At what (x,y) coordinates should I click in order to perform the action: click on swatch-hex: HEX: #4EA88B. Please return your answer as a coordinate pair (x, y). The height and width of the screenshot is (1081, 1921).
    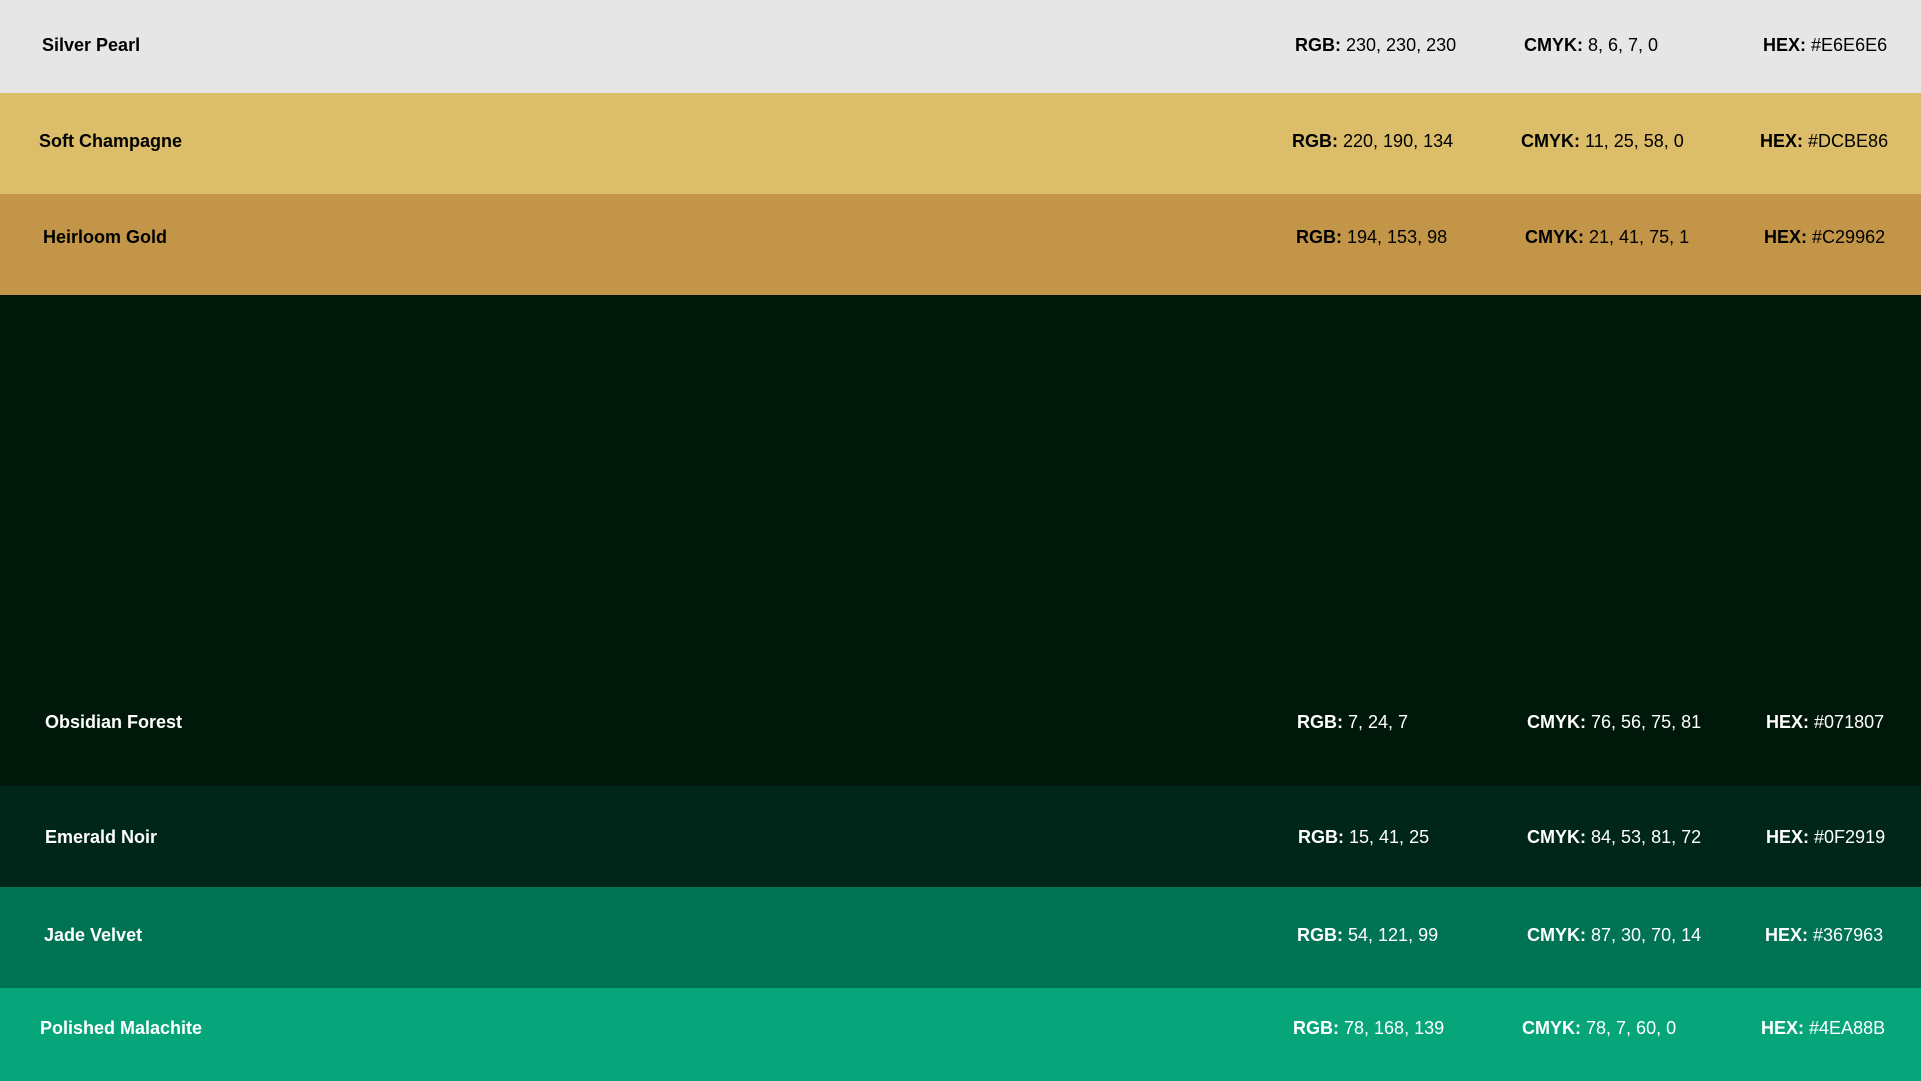
    Looking at the image, I should click on (1823, 1028).